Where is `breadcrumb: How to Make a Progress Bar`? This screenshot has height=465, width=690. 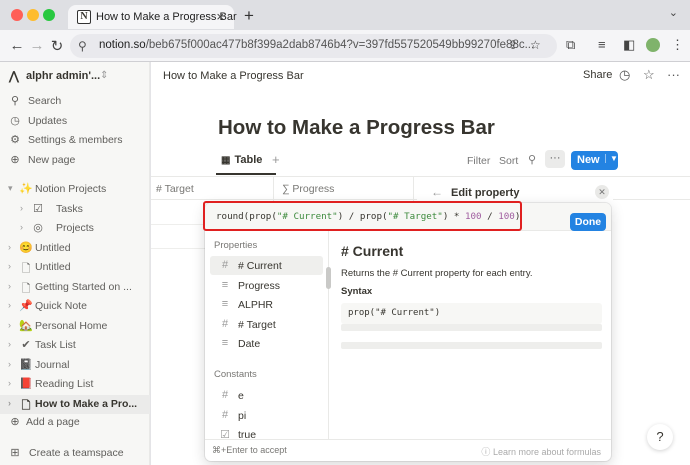
breadcrumb: How to Make a Progress Bar is located at coordinates (233, 76).